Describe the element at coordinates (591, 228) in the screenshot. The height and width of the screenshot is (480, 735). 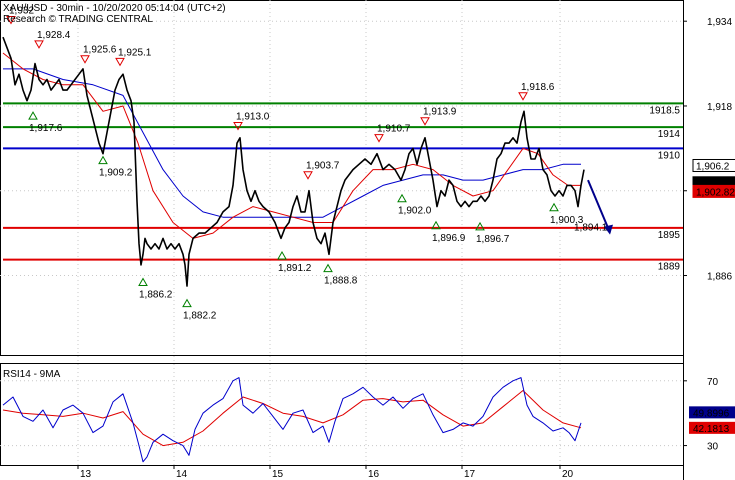
I see `projection-label: 1,894.1` at that location.